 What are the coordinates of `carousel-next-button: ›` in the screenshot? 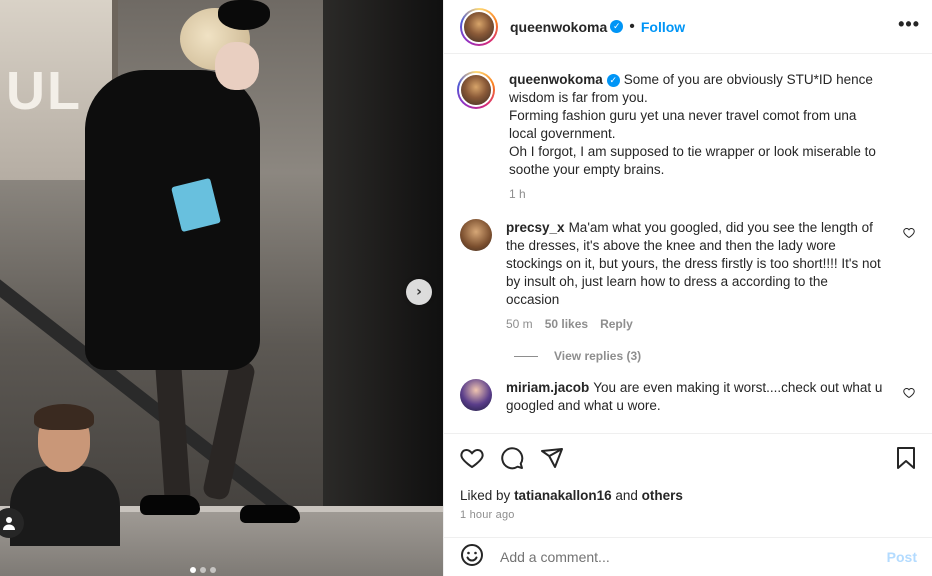 It's located at (419, 292).